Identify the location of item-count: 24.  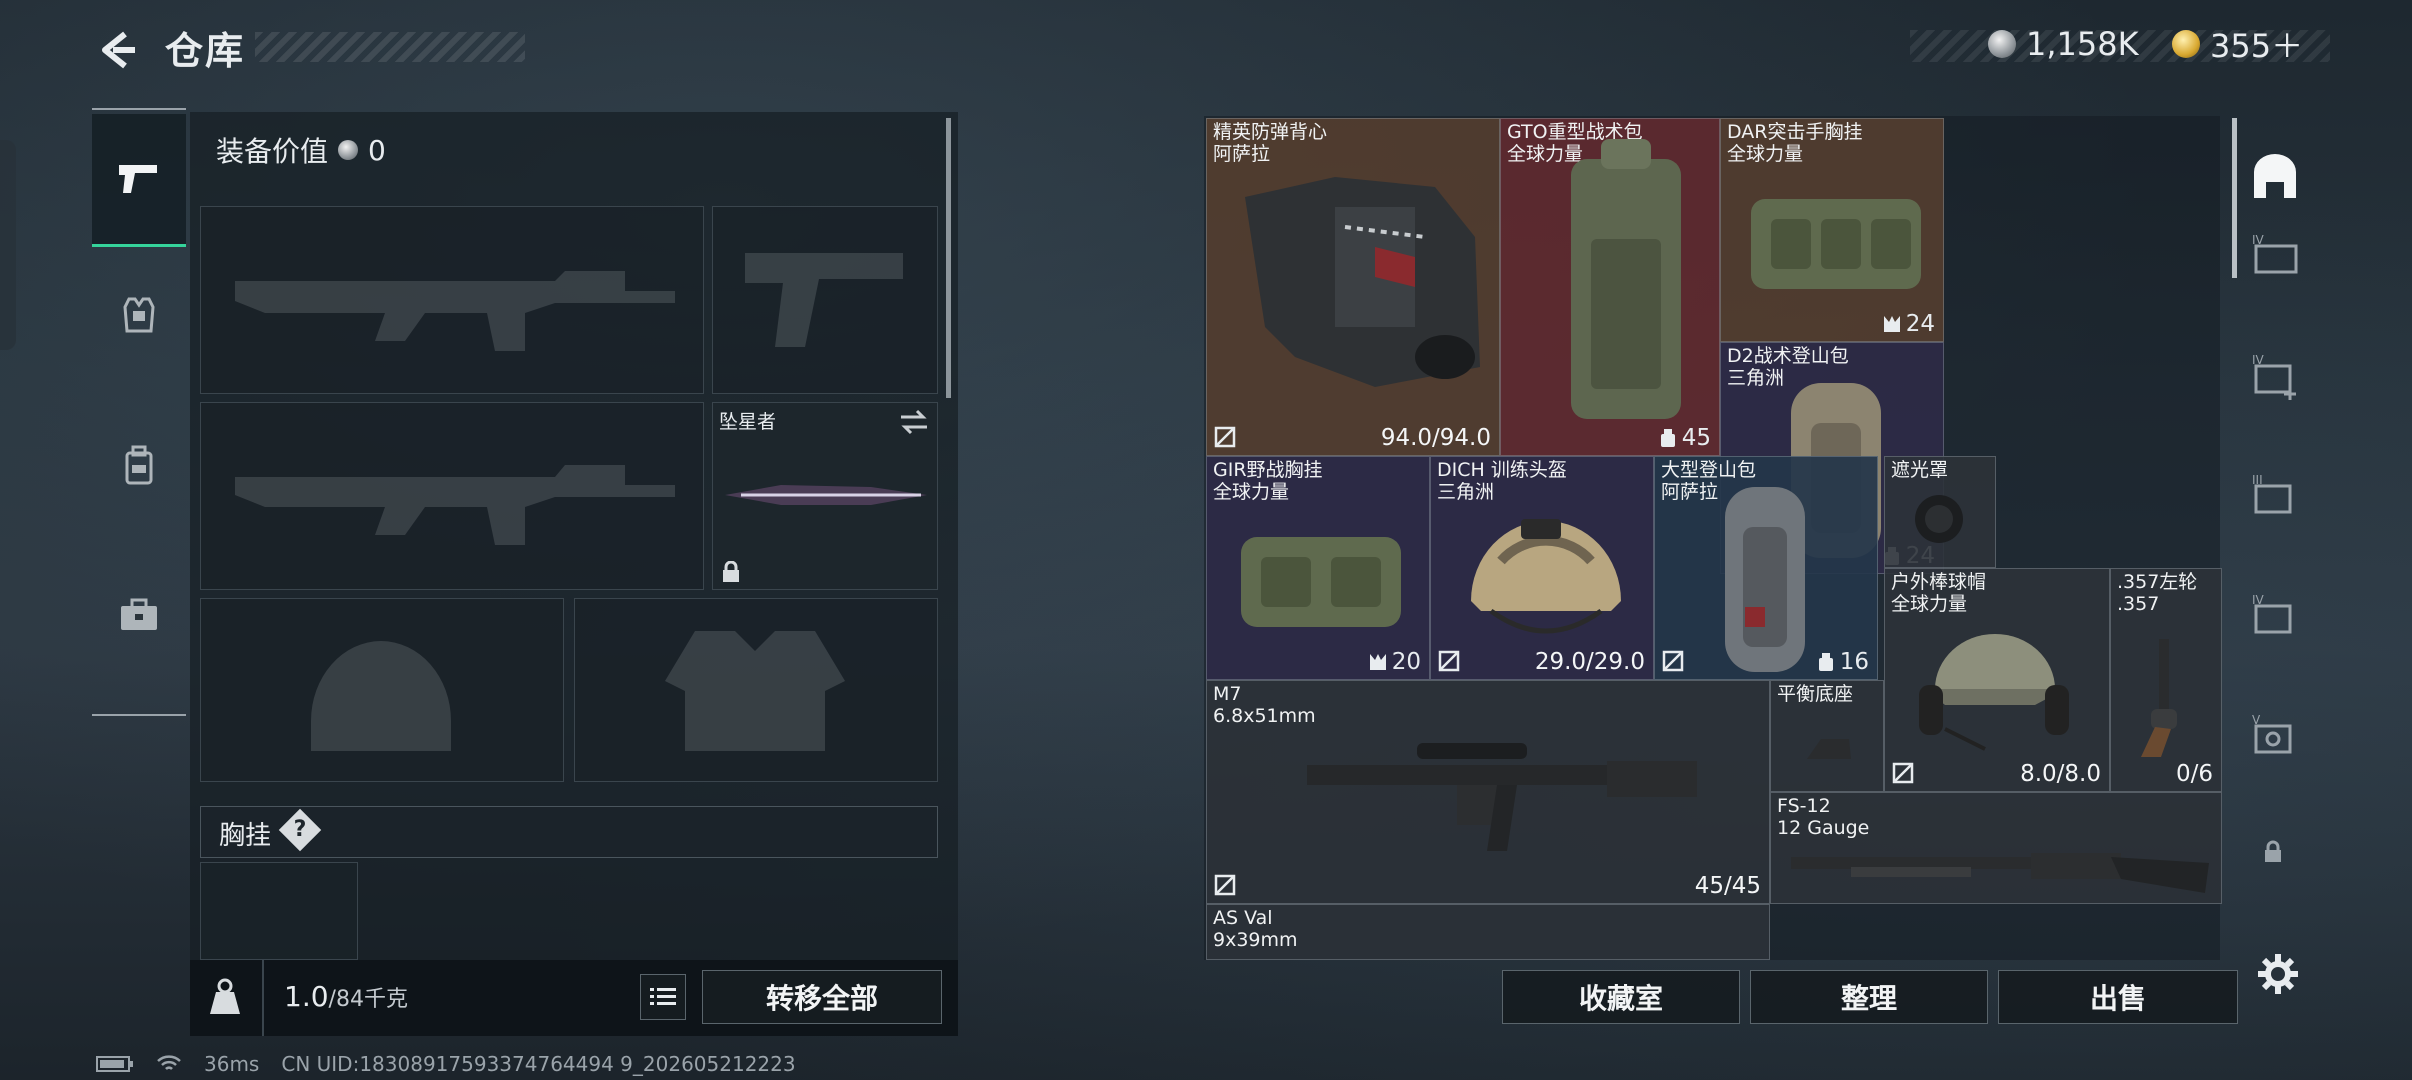
(1908, 324).